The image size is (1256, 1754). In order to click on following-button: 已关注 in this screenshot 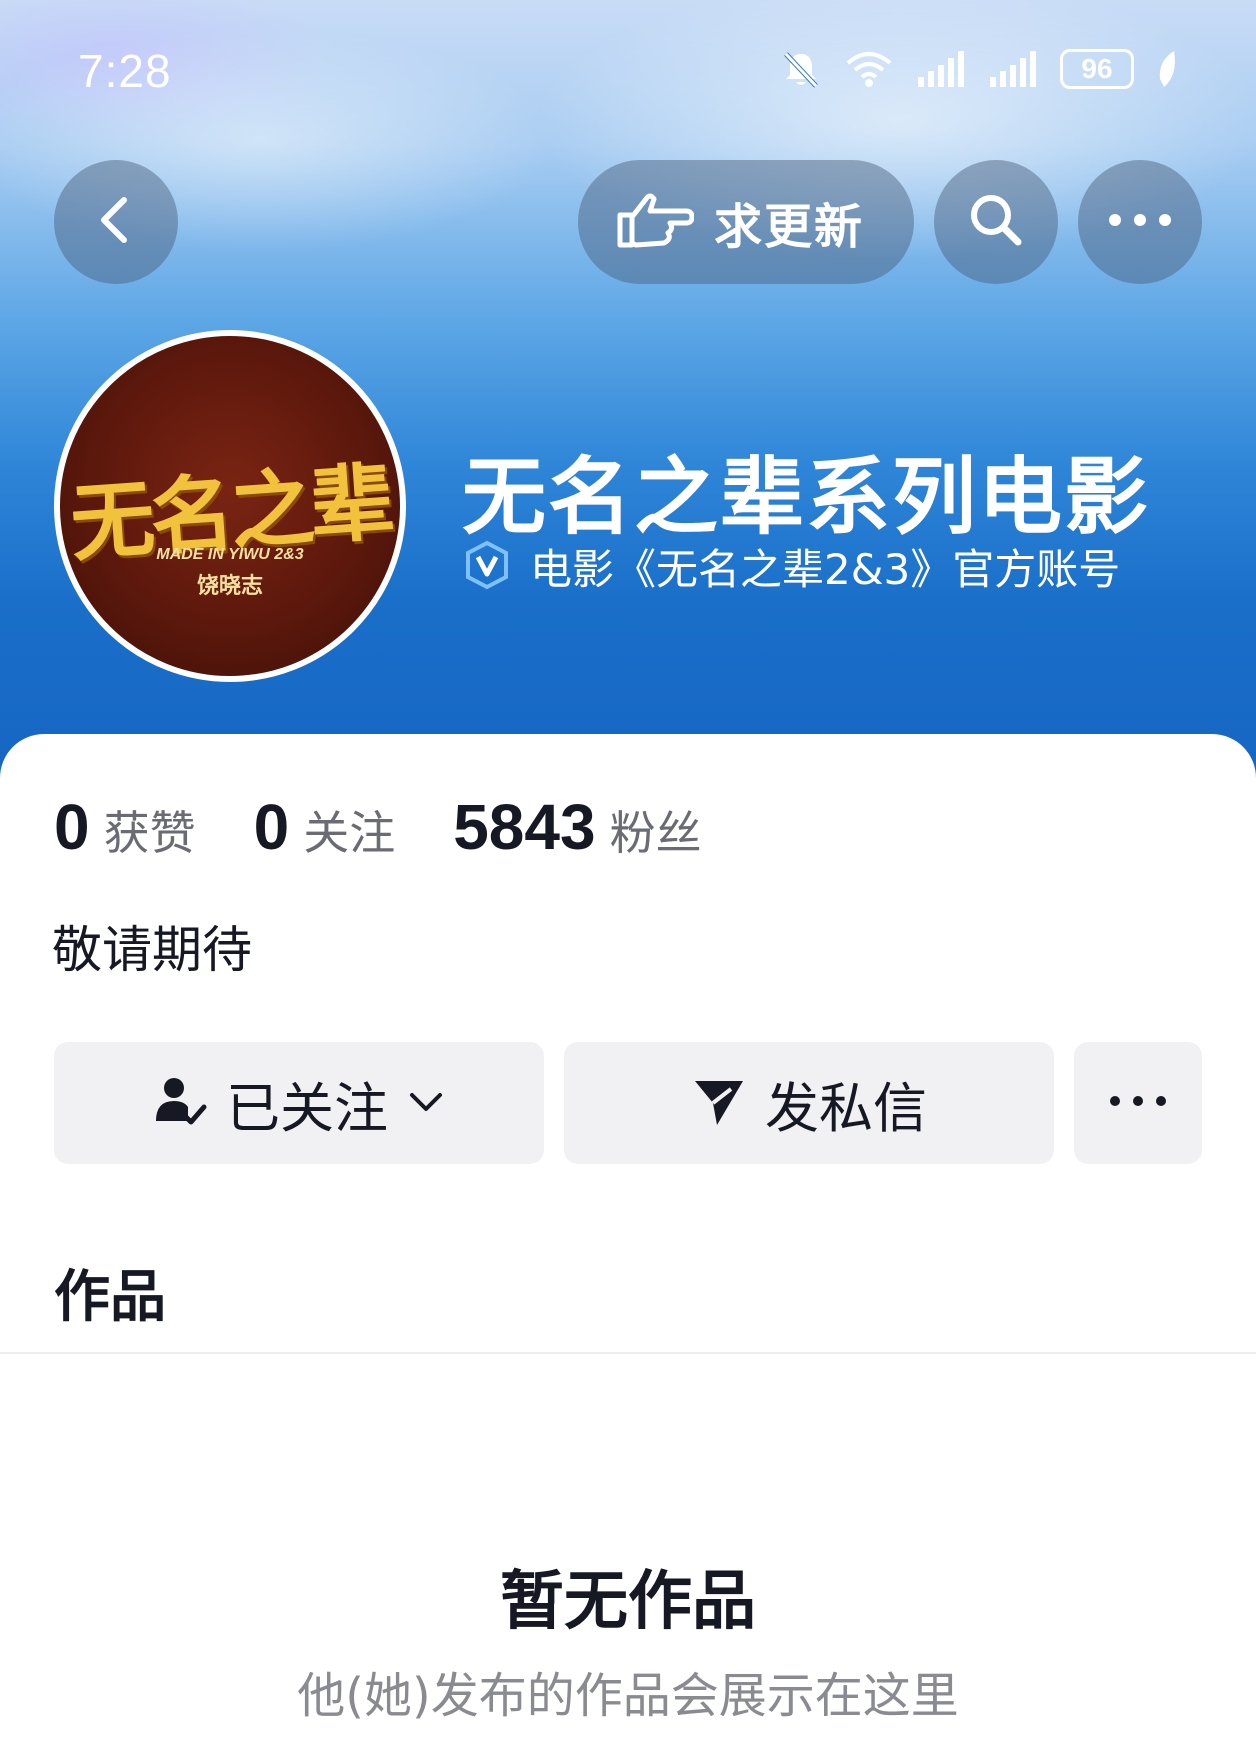, I will do `click(299, 1103)`.